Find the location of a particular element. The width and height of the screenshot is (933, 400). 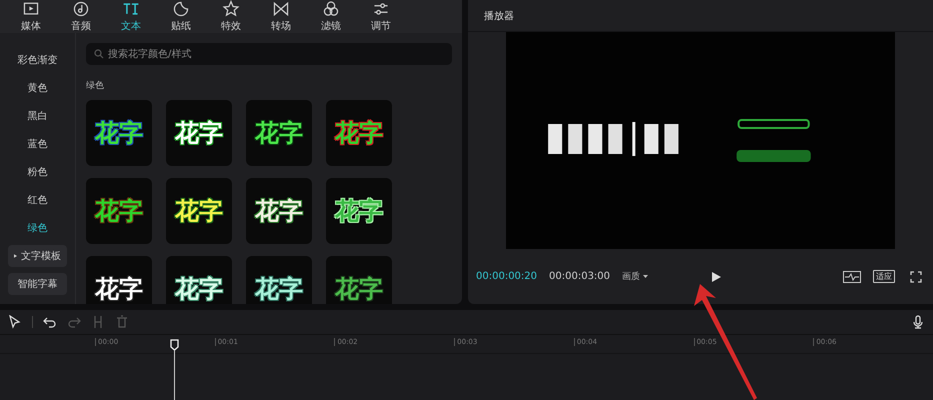

sidebar-item: 彩色渐变 is located at coordinates (37, 60).